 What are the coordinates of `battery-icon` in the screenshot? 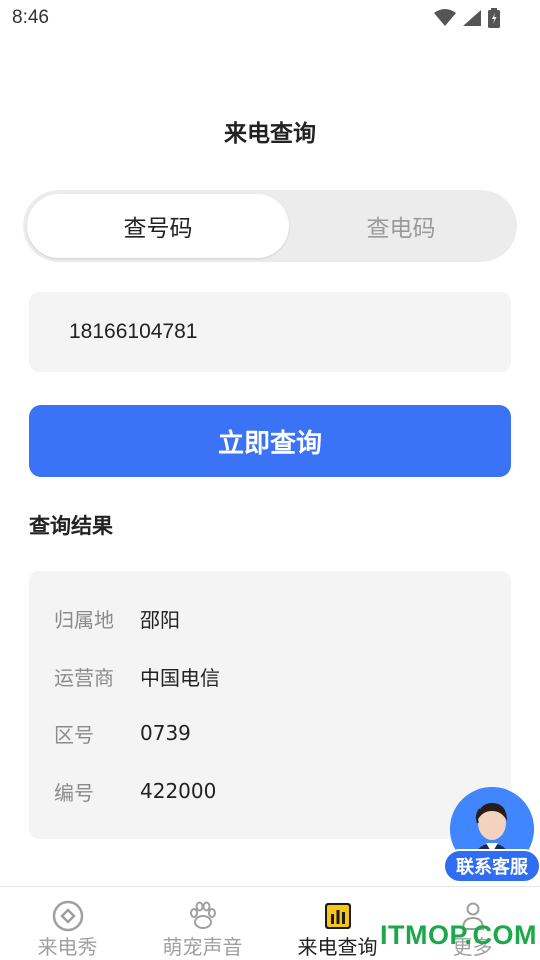 It's located at (494, 18).